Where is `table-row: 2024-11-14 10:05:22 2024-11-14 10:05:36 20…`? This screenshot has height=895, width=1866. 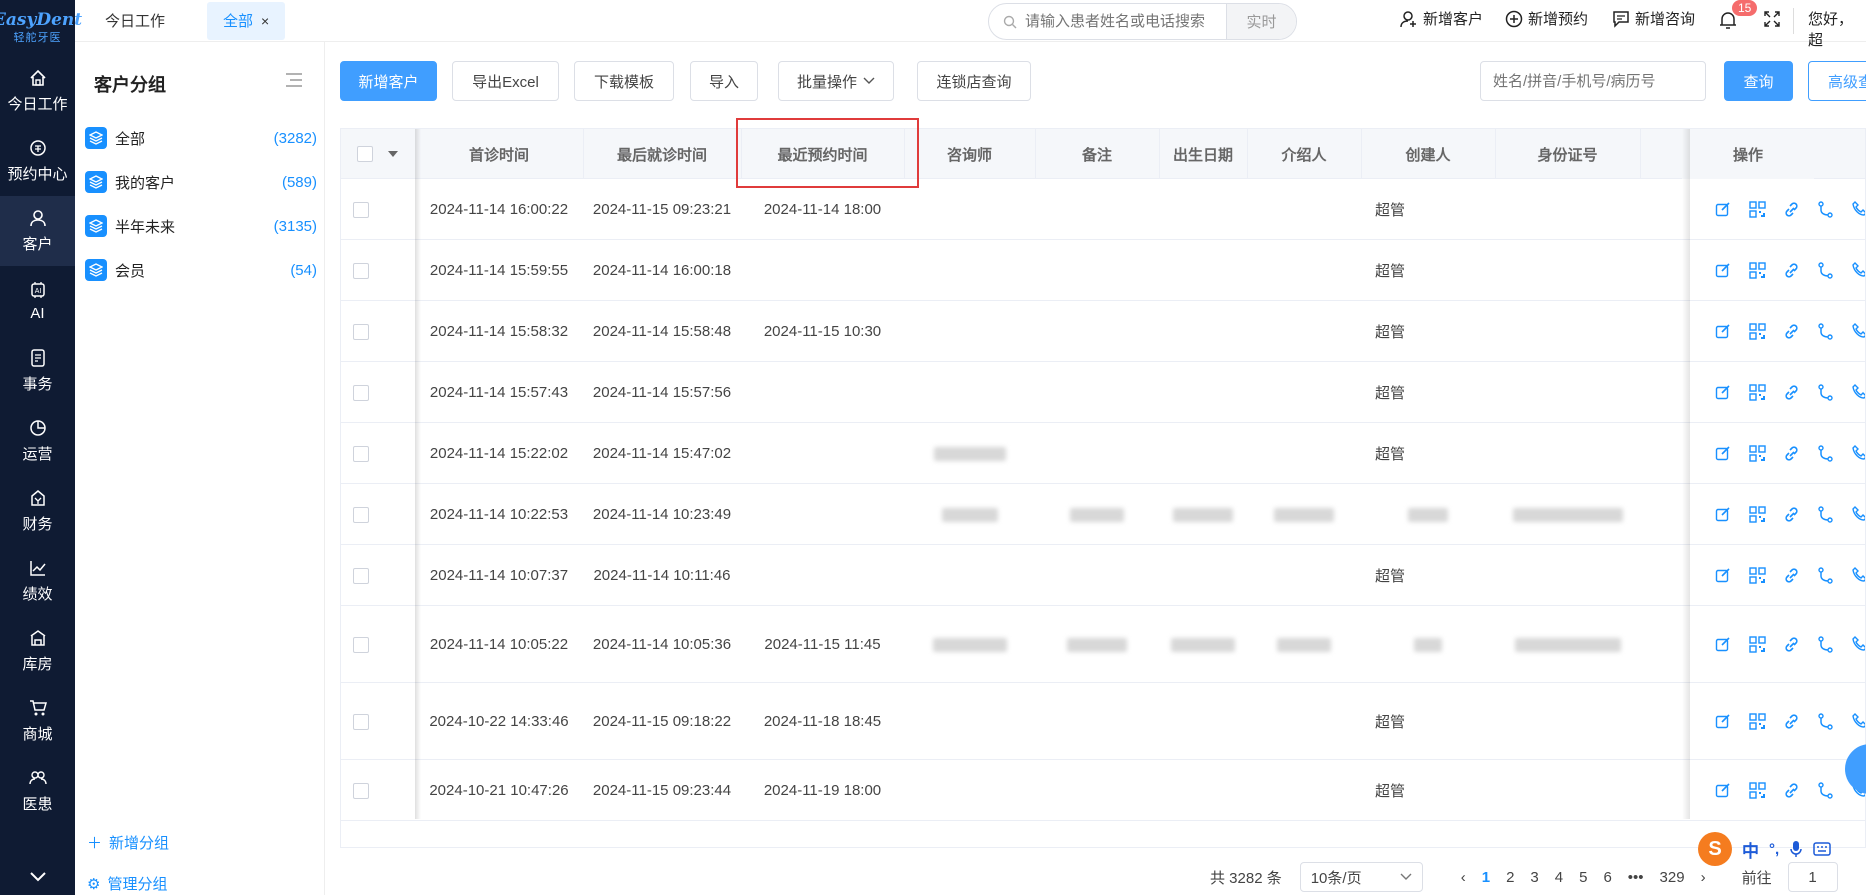 table-row: 2024-11-14 10:05:22 2024-11-14 10:05:36 20… is located at coordinates (1103, 644).